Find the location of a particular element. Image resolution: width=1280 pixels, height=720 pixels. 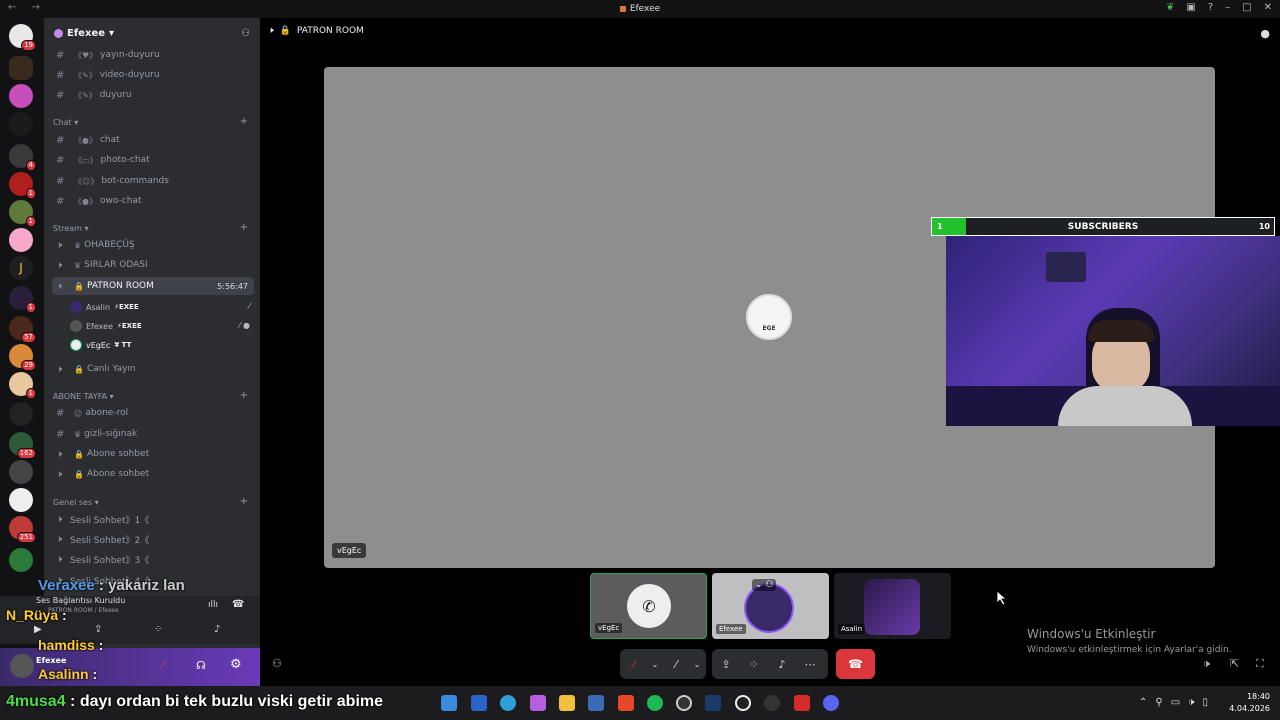

battery-icon: ▯ is located at coordinates (1209, 702).